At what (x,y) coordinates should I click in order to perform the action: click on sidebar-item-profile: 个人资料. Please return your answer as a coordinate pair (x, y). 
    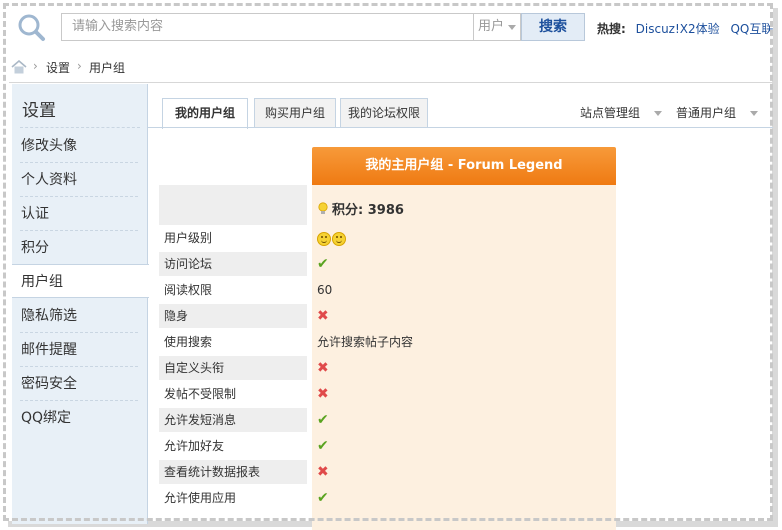
    Looking at the image, I should click on (80, 180).